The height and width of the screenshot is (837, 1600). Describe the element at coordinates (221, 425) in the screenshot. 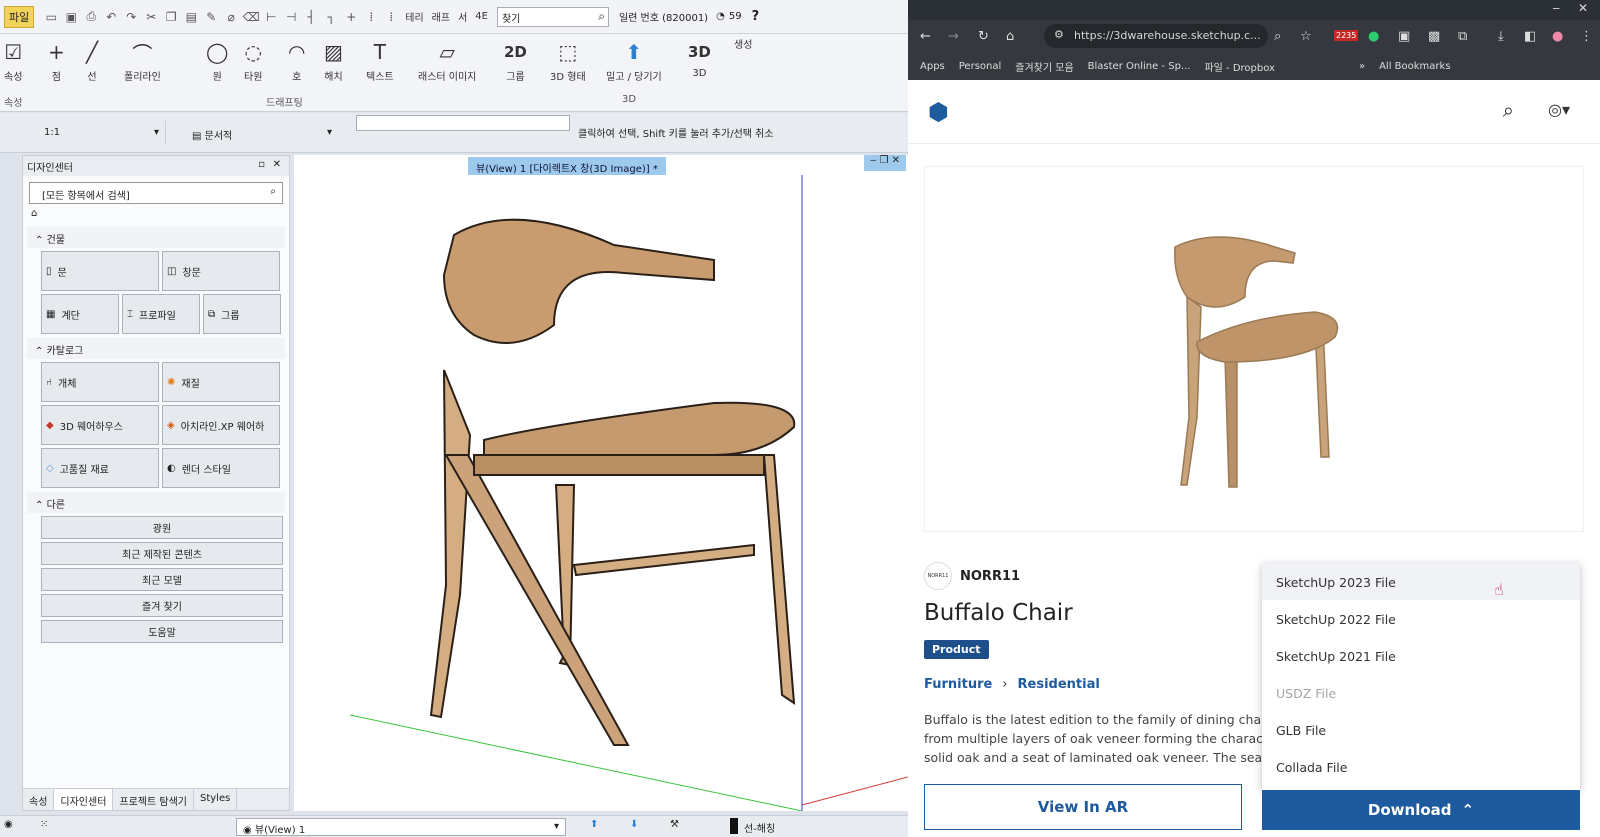

I see `tile-archline-warehouse: ◈ 아치라인.XP 웨어하` at that location.